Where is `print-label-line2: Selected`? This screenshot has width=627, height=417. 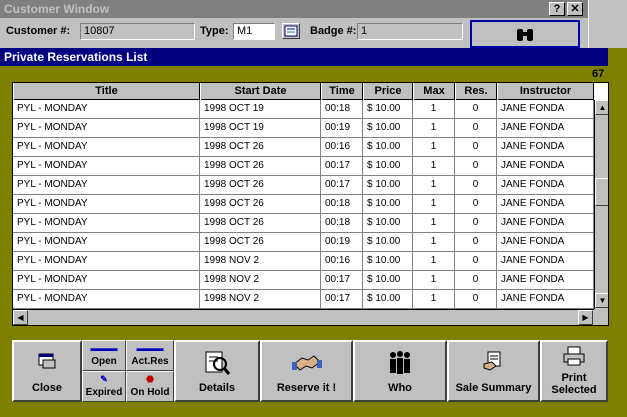 print-label-line2: Selected is located at coordinates (574, 390).